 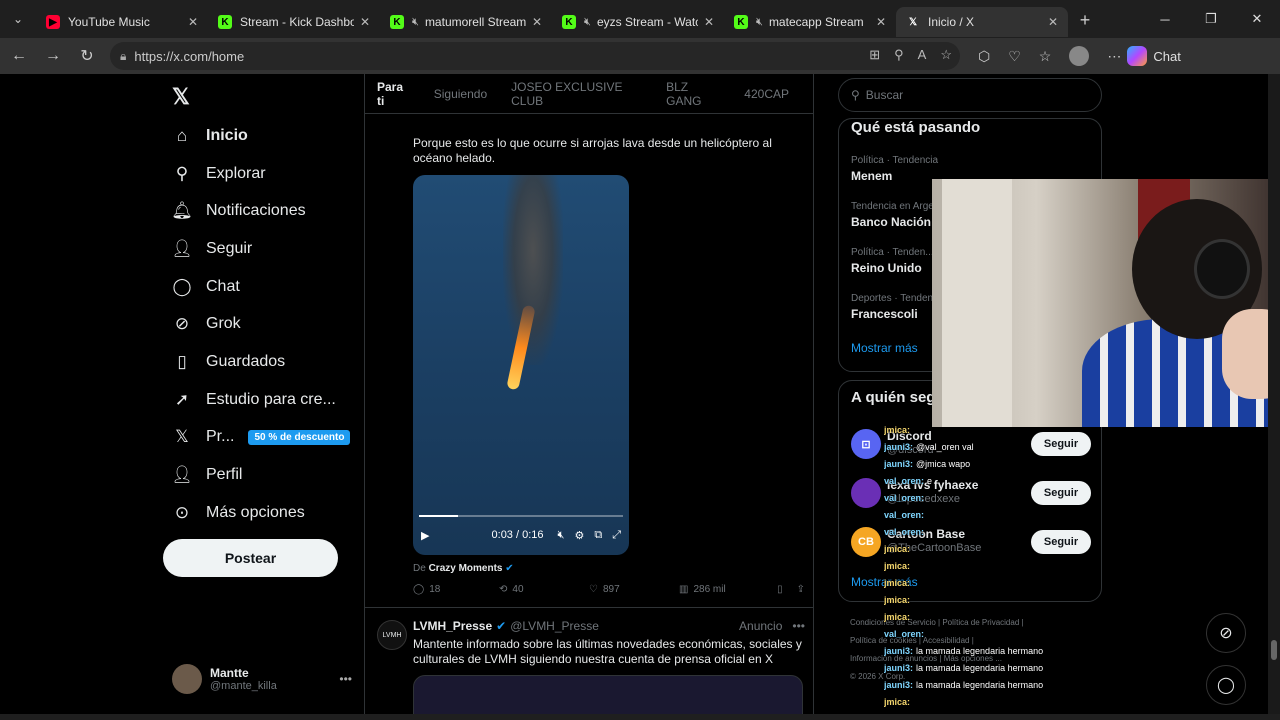 I want to click on ad-avatar: LVMH, so click(x=392, y=635).